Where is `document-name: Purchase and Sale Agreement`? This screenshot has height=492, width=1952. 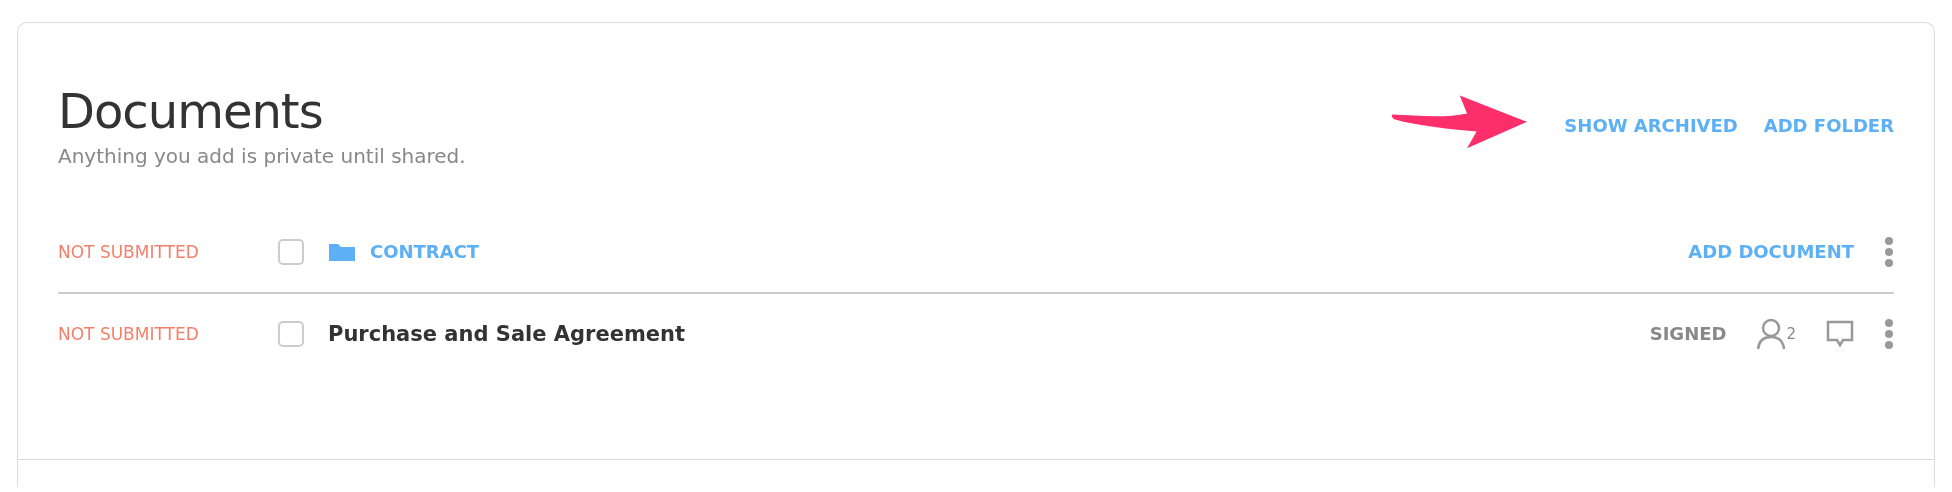
document-name: Purchase and Sale Agreement is located at coordinates (507, 333).